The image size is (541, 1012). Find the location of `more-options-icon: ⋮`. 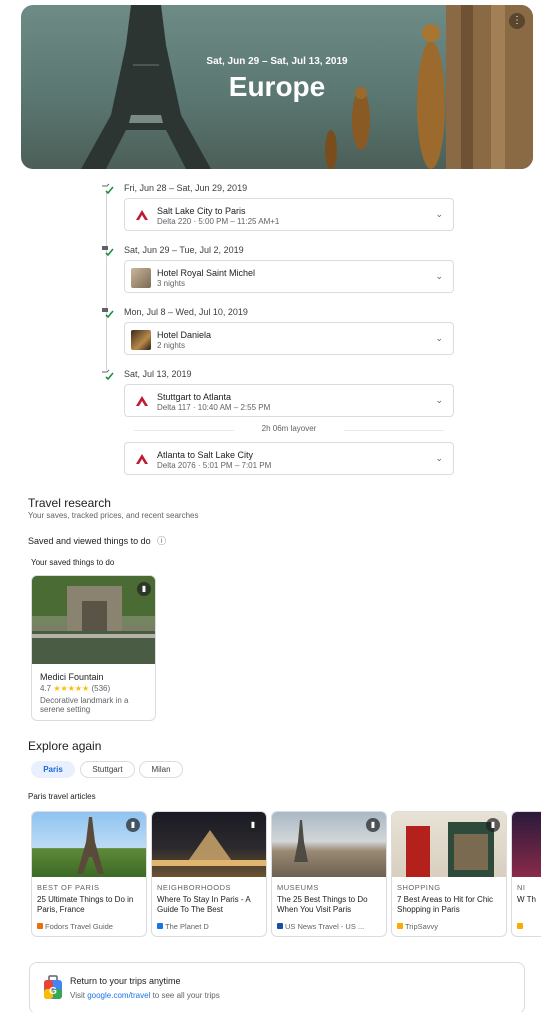

more-options-icon: ⋮ is located at coordinates (517, 21).